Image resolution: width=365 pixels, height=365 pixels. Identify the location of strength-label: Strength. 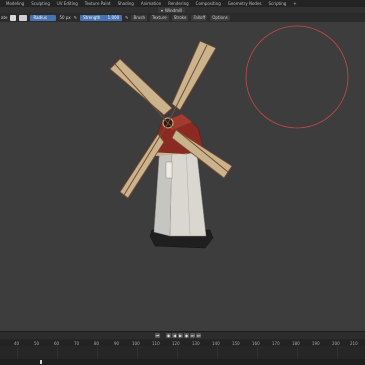
(92, 17).